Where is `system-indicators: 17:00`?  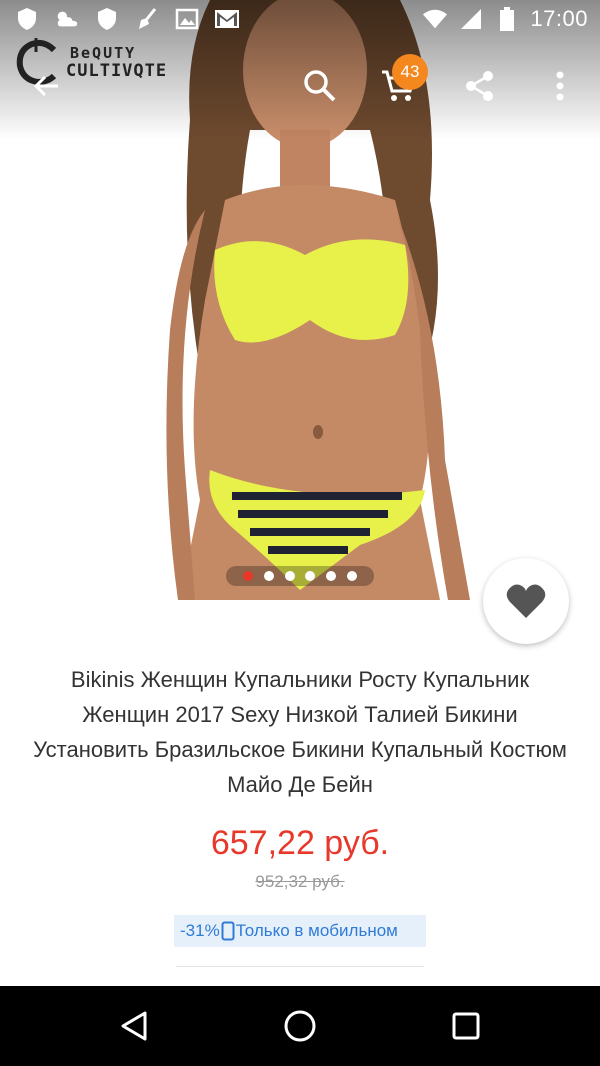
system-indicators: 17:00 is located at coordinates (505, 19).